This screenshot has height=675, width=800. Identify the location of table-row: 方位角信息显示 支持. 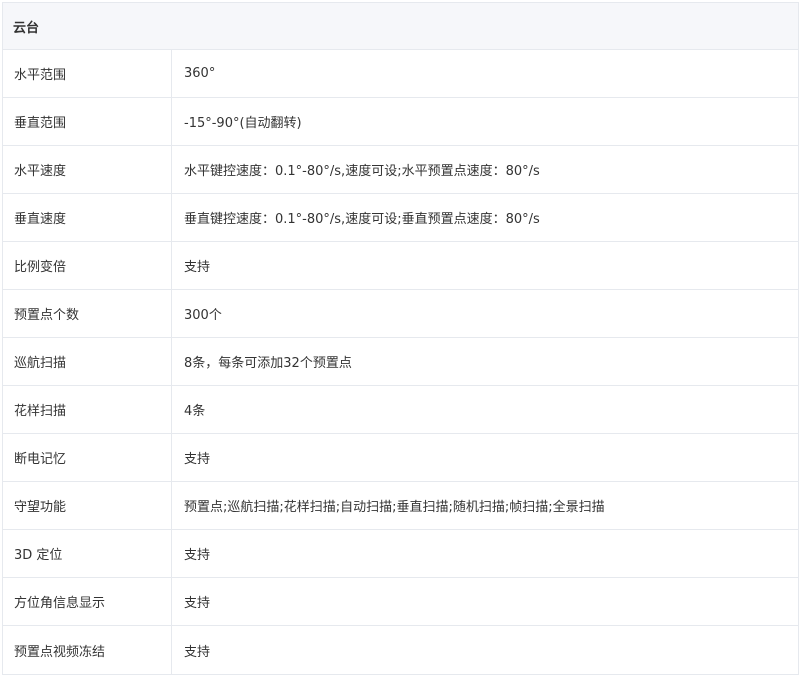
(400, 602).